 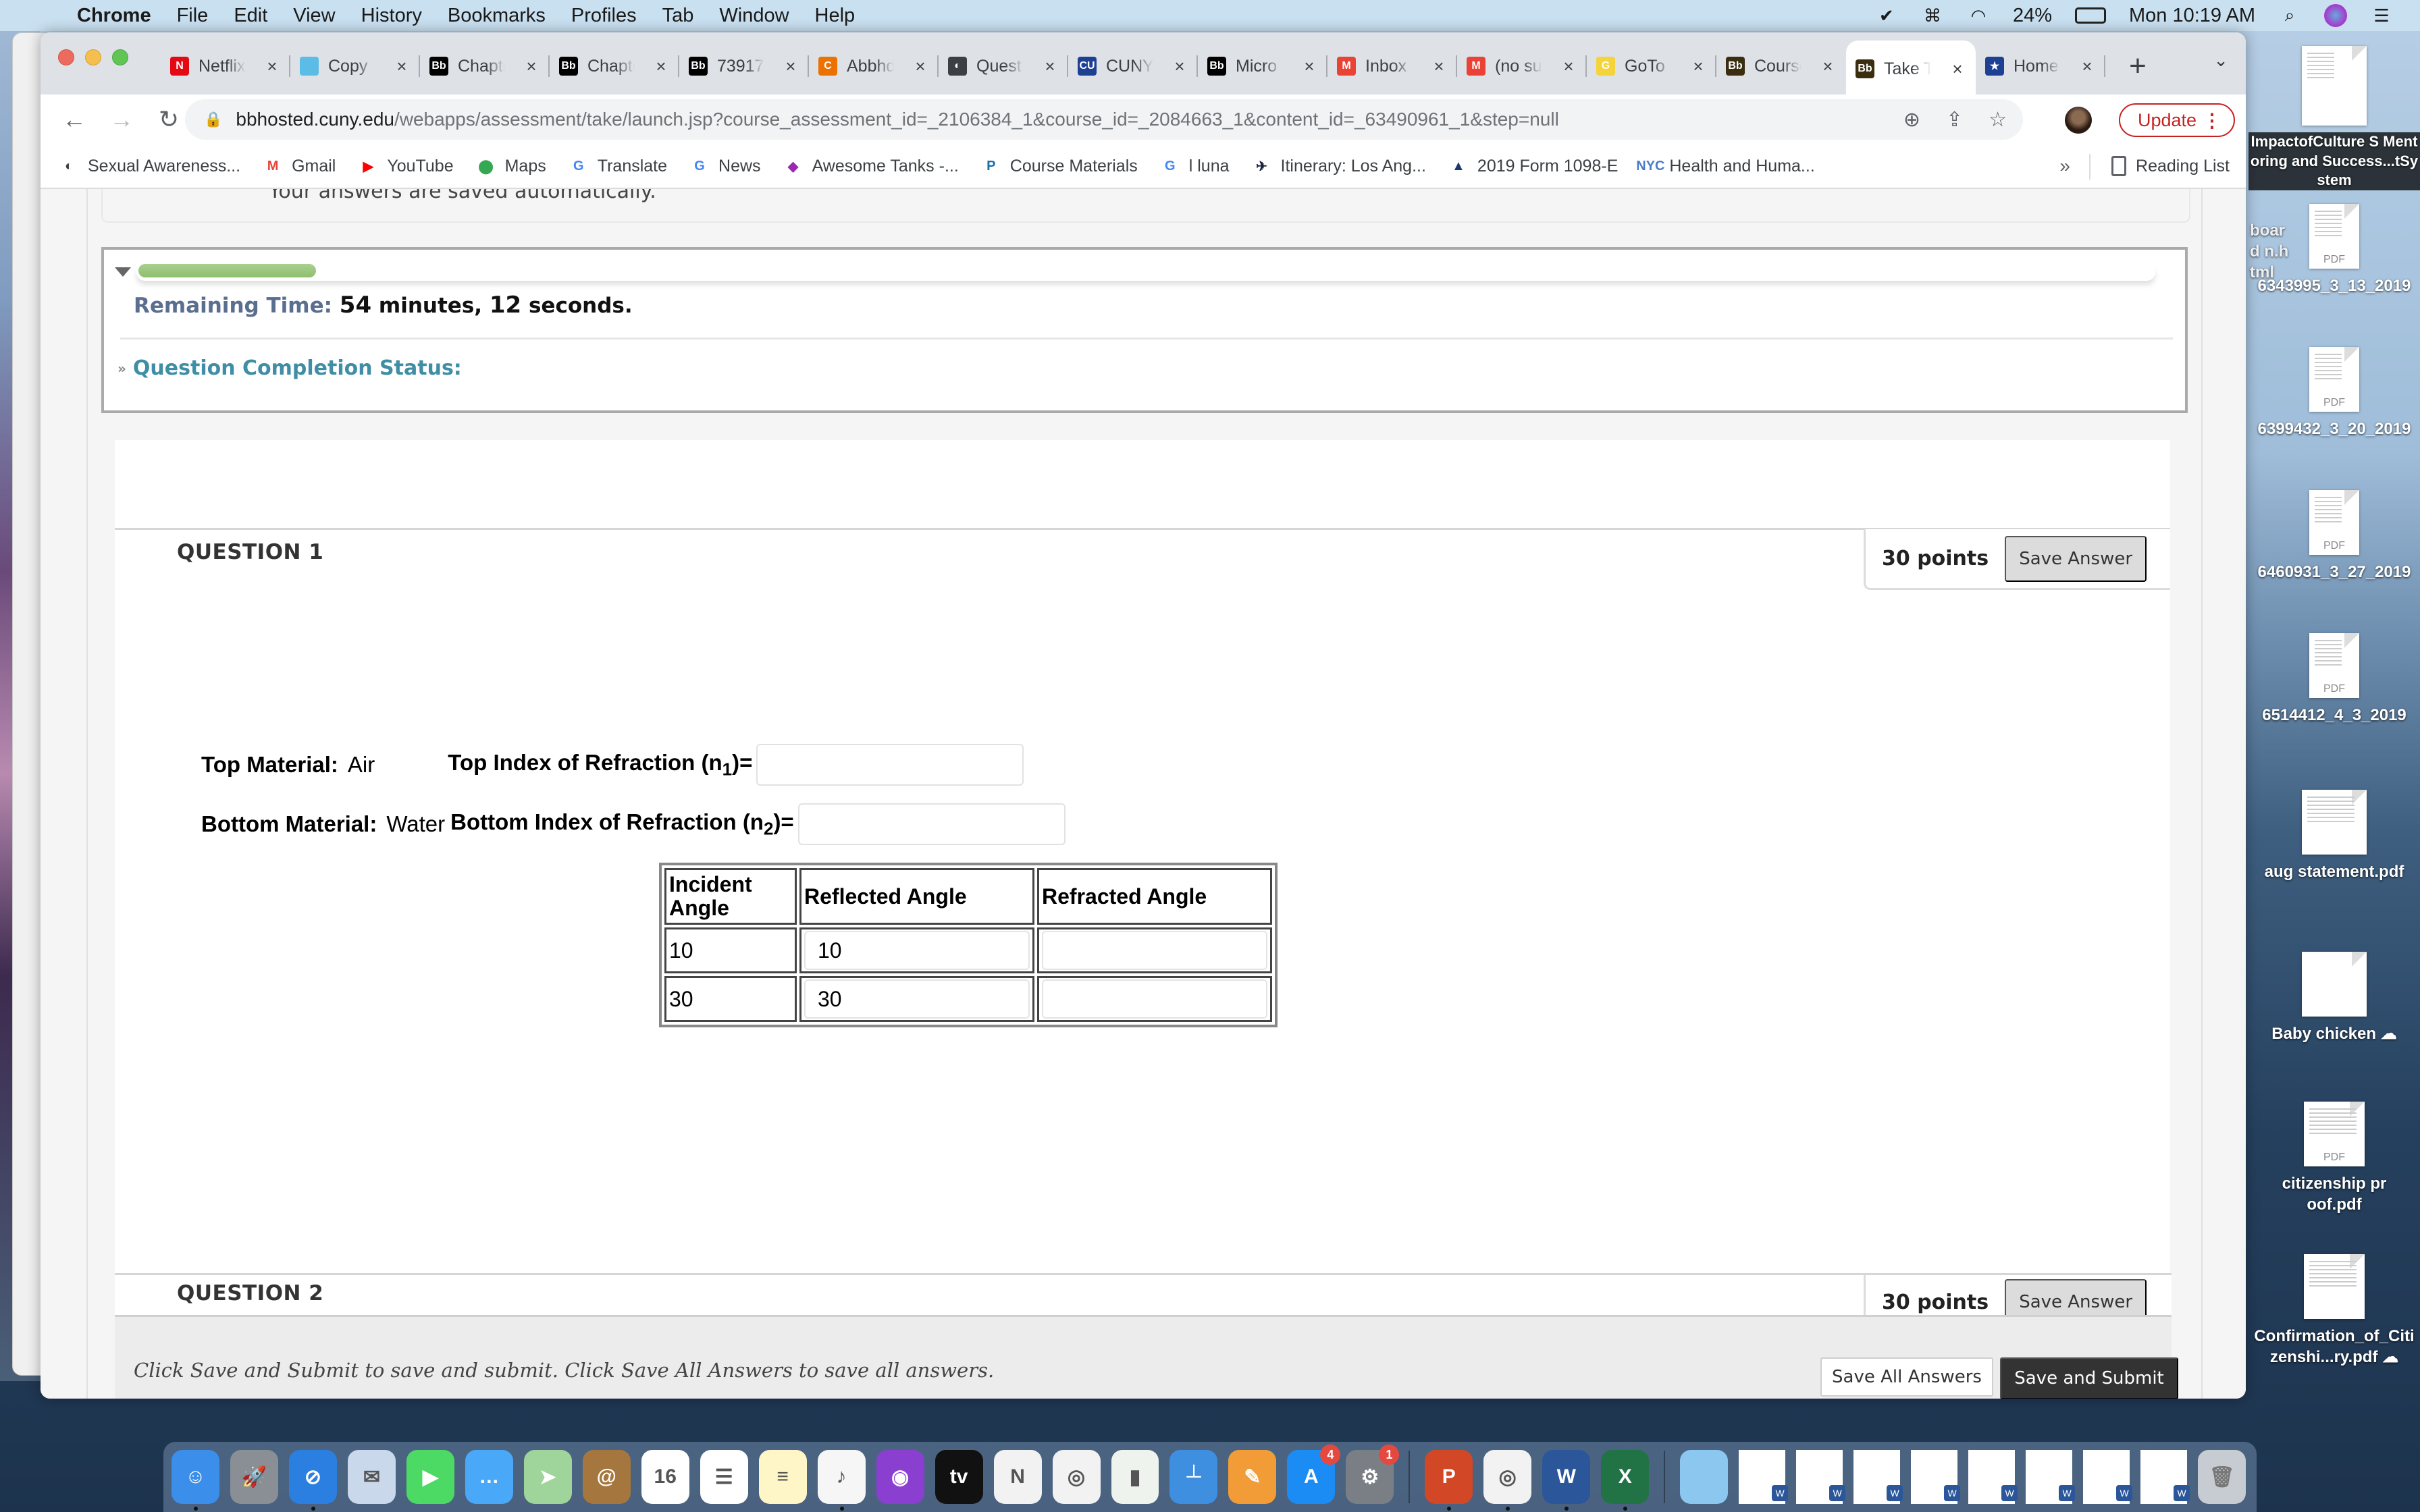 What do you see at coordinates (406, 166) in the screenshot?
I see `bookmark-youtube: ▶ YouTube` at bounding box center [406, 166].